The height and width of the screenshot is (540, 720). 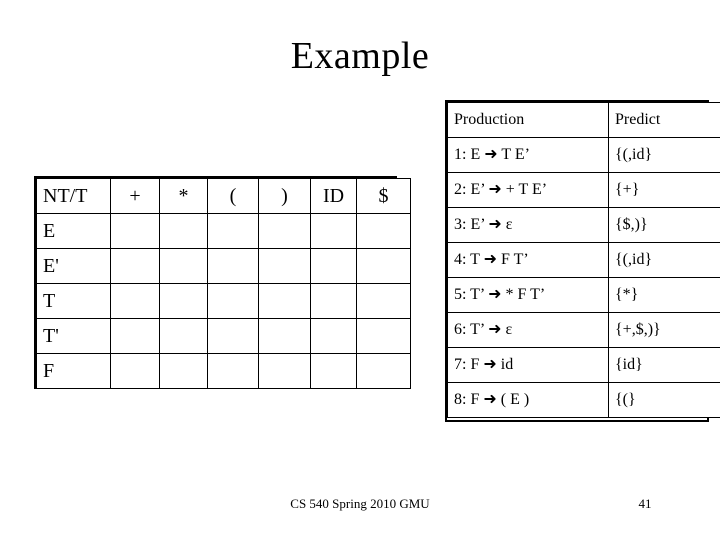 What do you see at coordinates (233, 301) in the screenshot?
I see `parse-cell-t-lparen` at bounding box center [233, 301].